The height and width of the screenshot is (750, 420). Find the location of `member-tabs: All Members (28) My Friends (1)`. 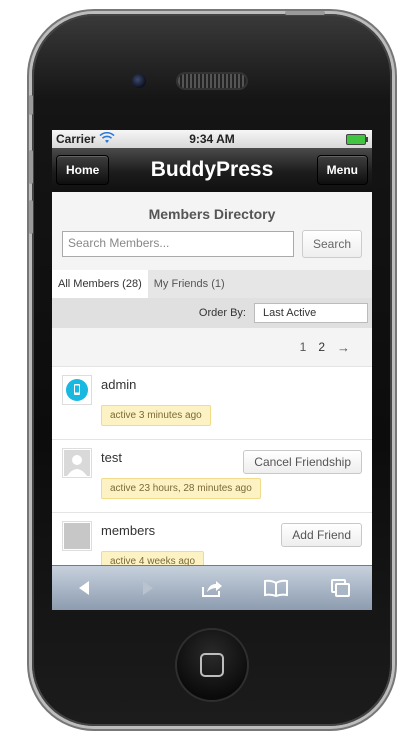

member-tabs: All Members (28) My Friends (1) is located at coordinates (212, 284).